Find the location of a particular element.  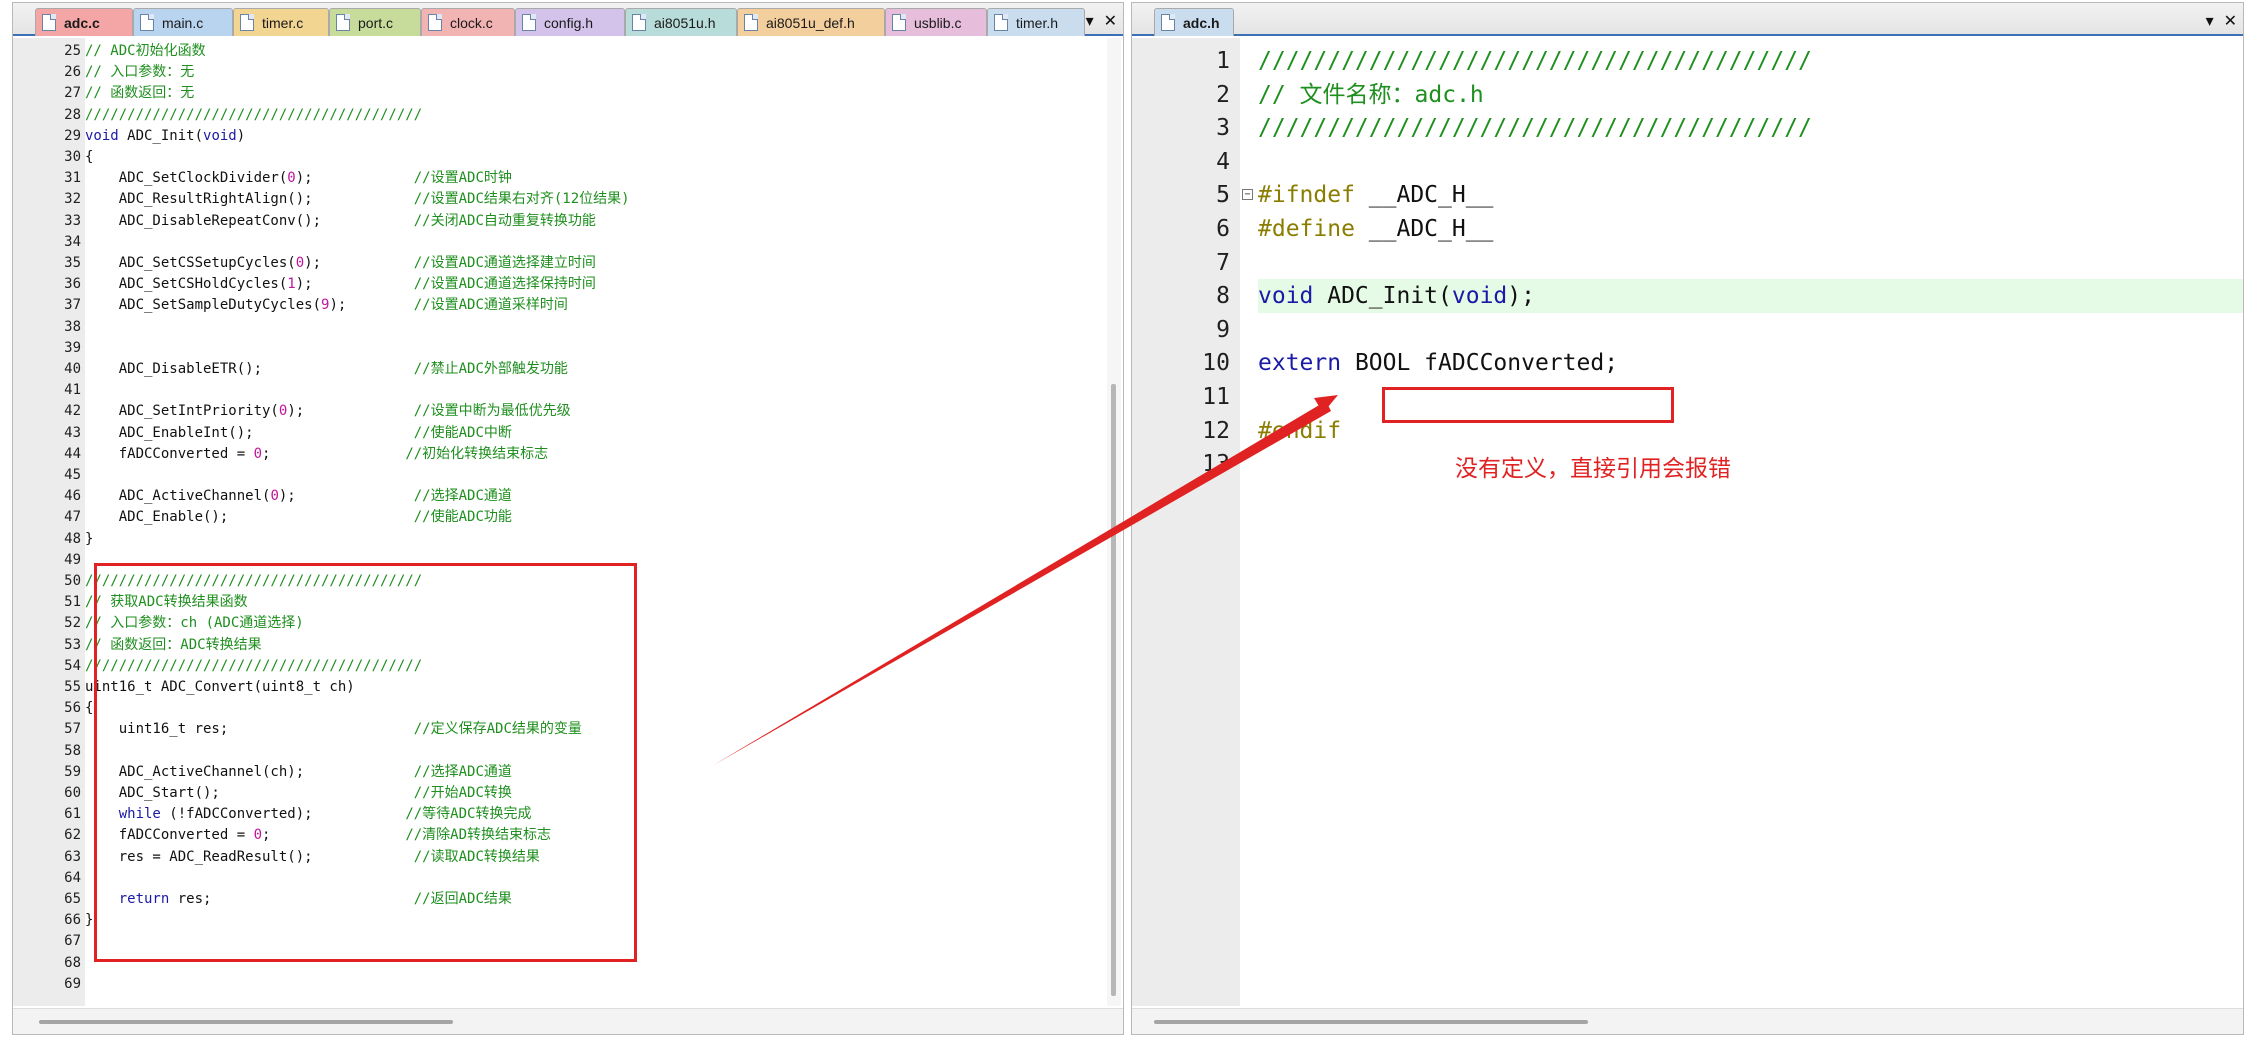

code-token: ADC_Enable(); is located at coordinates (249, 517).